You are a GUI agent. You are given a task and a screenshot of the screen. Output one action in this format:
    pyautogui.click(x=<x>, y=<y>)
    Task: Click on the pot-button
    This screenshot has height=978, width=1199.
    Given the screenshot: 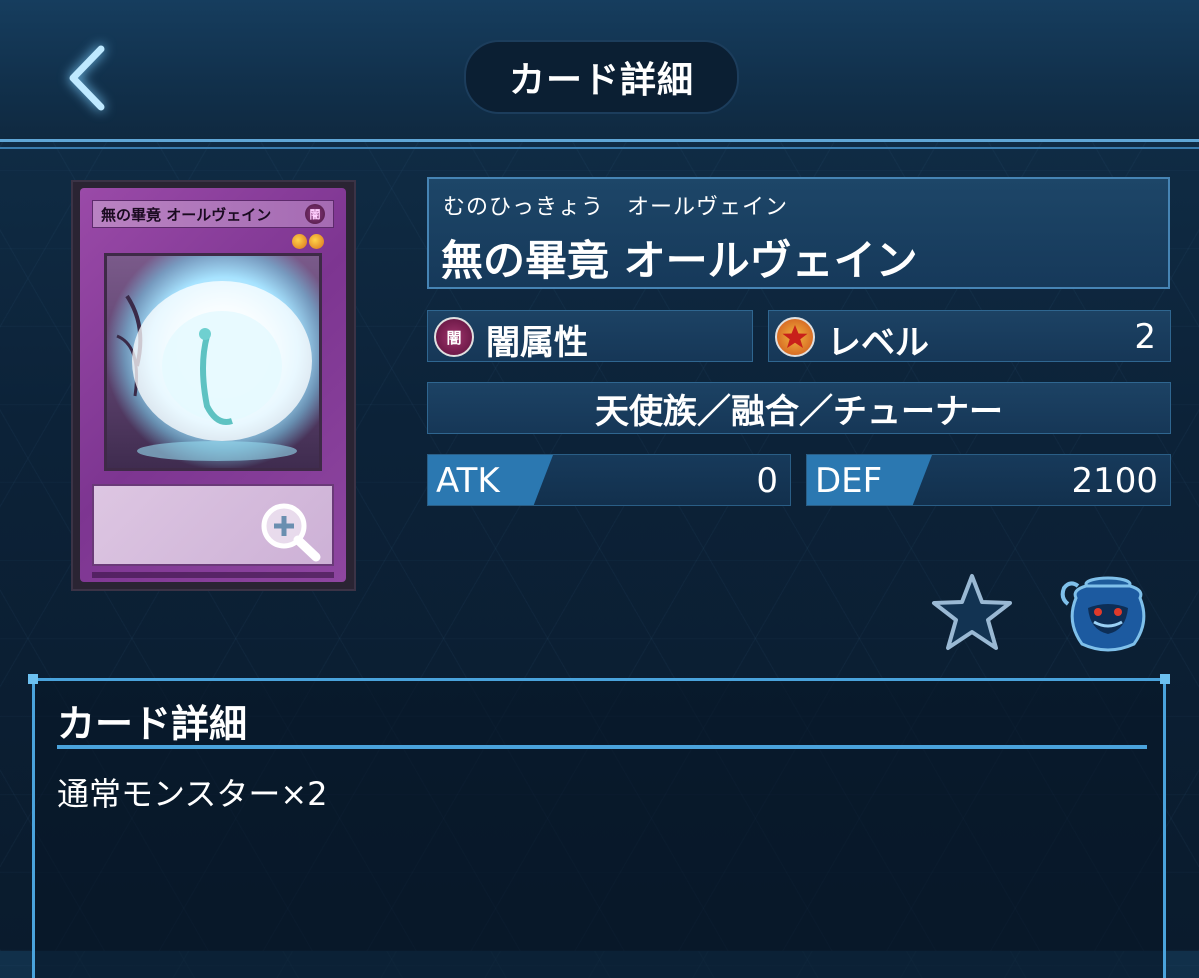 What is the action you would take?
    pyautogui.click(x=1106, y=614)
    